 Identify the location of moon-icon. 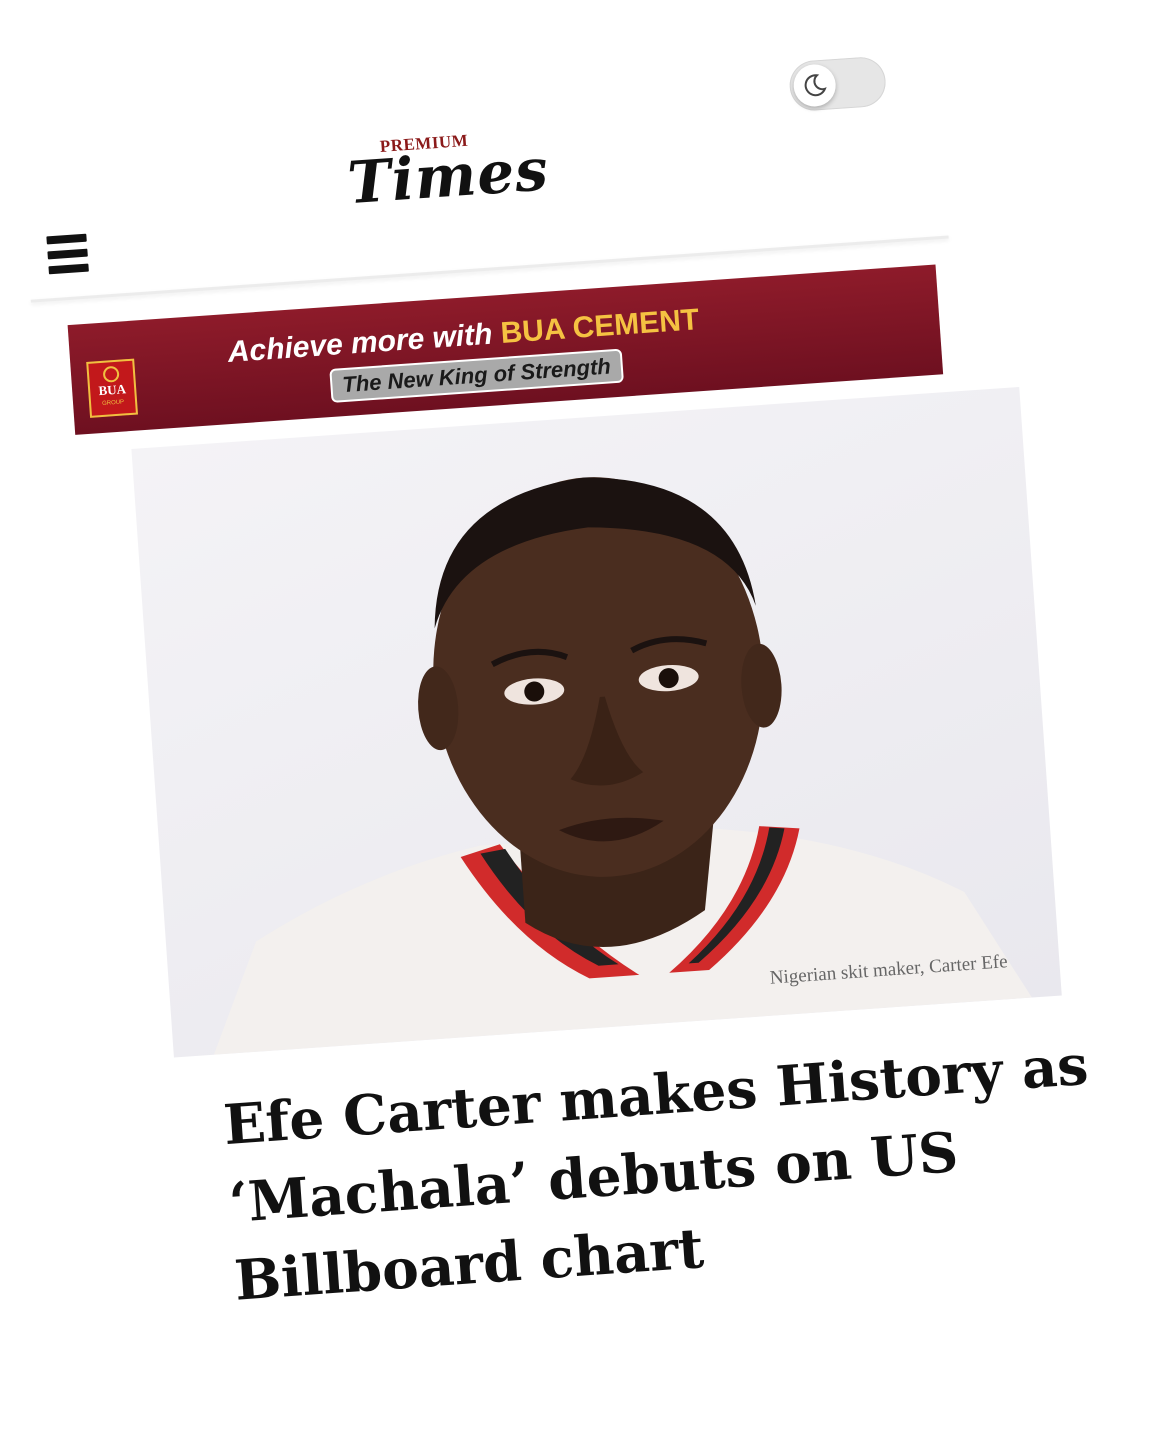
(815, 85).